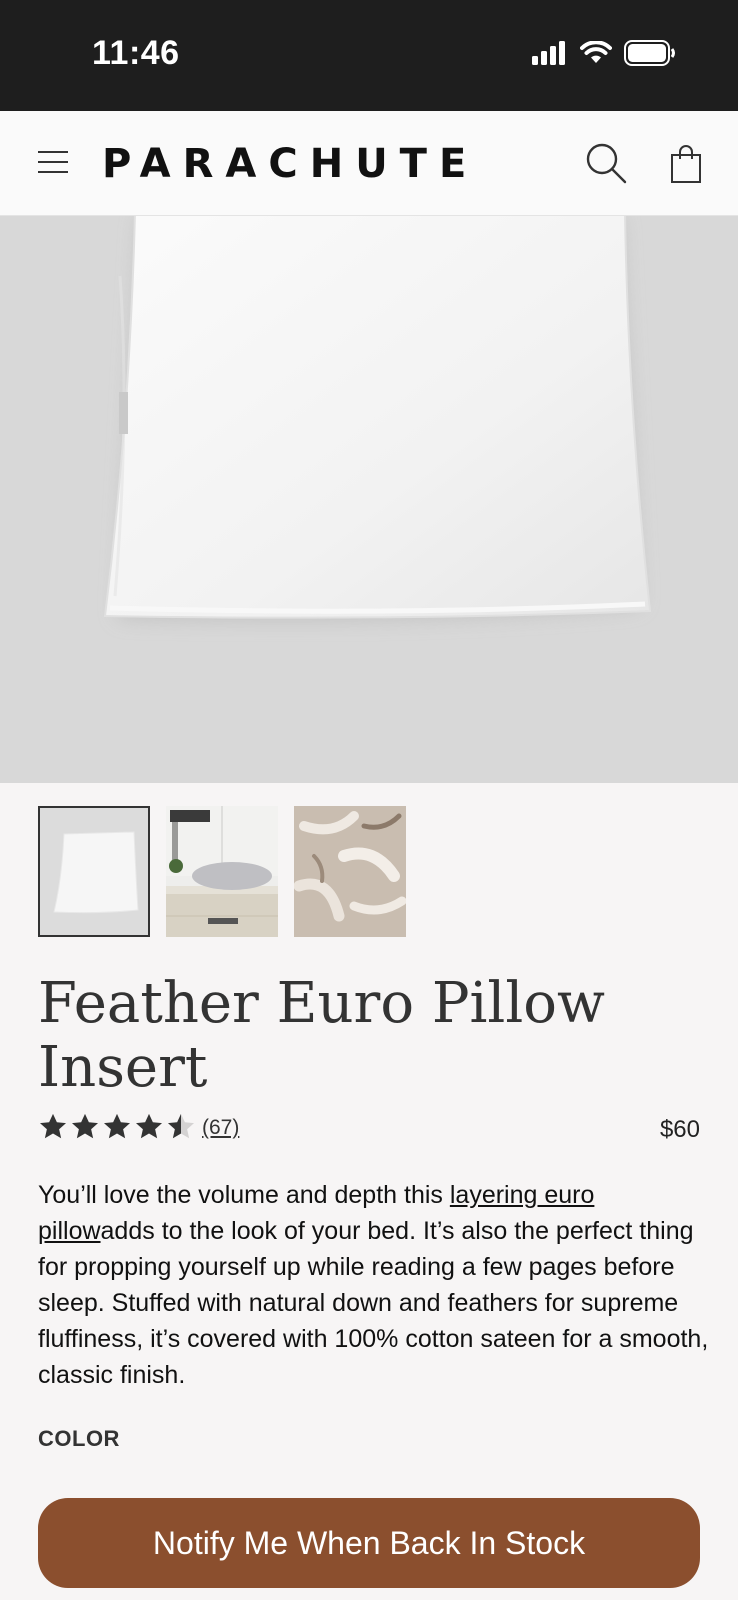  What do you see at coordinates (350, 871) in the screenshot?
I see `thumbnail-feathers-closeup` at bounding box center [350, 871].